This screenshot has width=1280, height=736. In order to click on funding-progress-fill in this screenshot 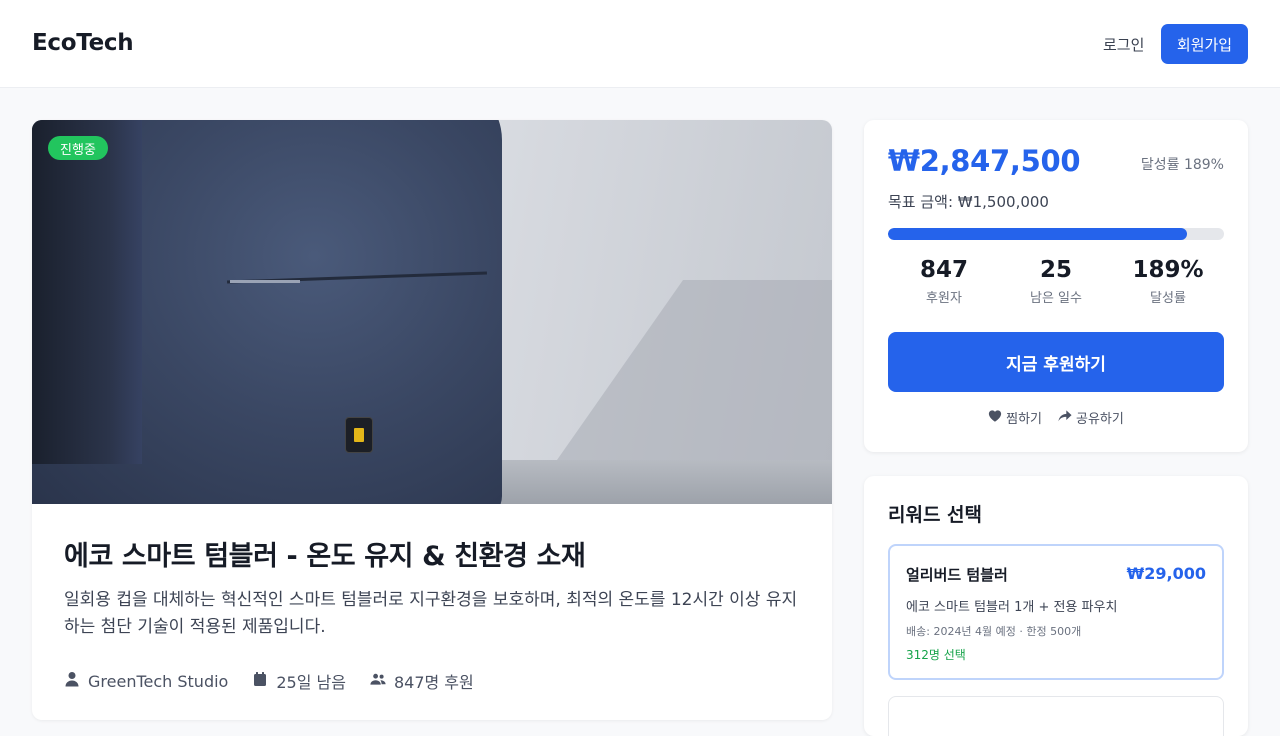, I will do `click(1038, 234)`.